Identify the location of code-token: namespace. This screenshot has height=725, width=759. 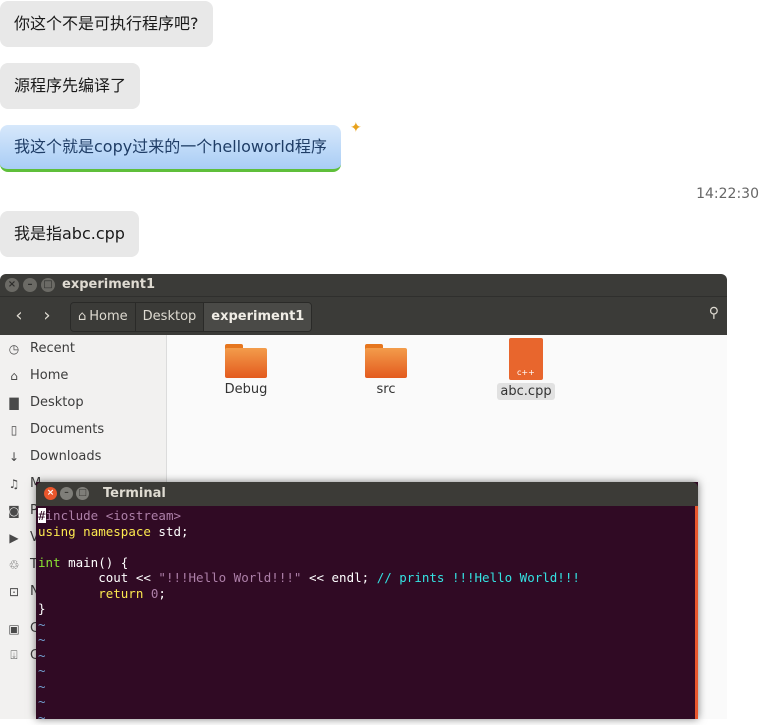
(113, 531).